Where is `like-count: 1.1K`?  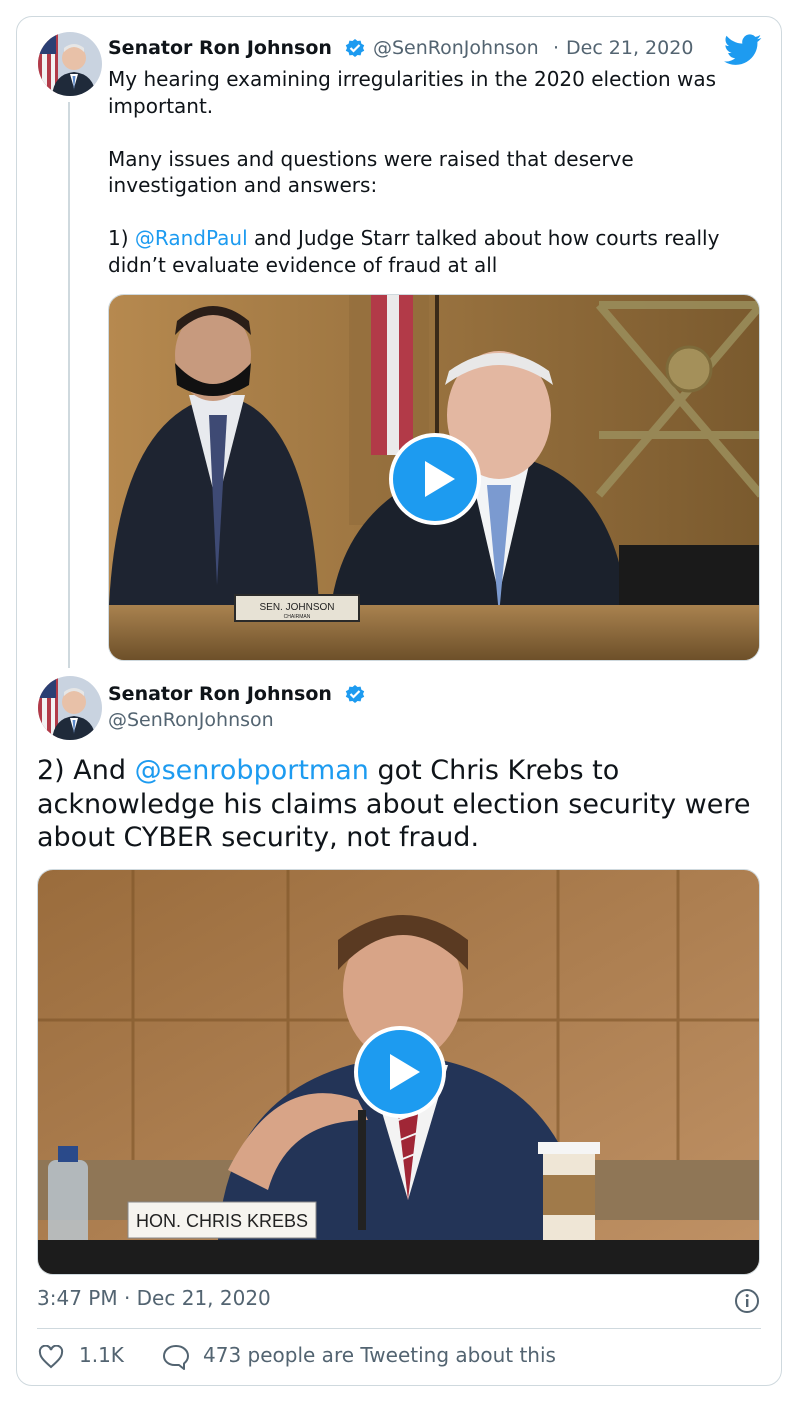 like-count: 1.1K is located at coordinates (101, 1355).